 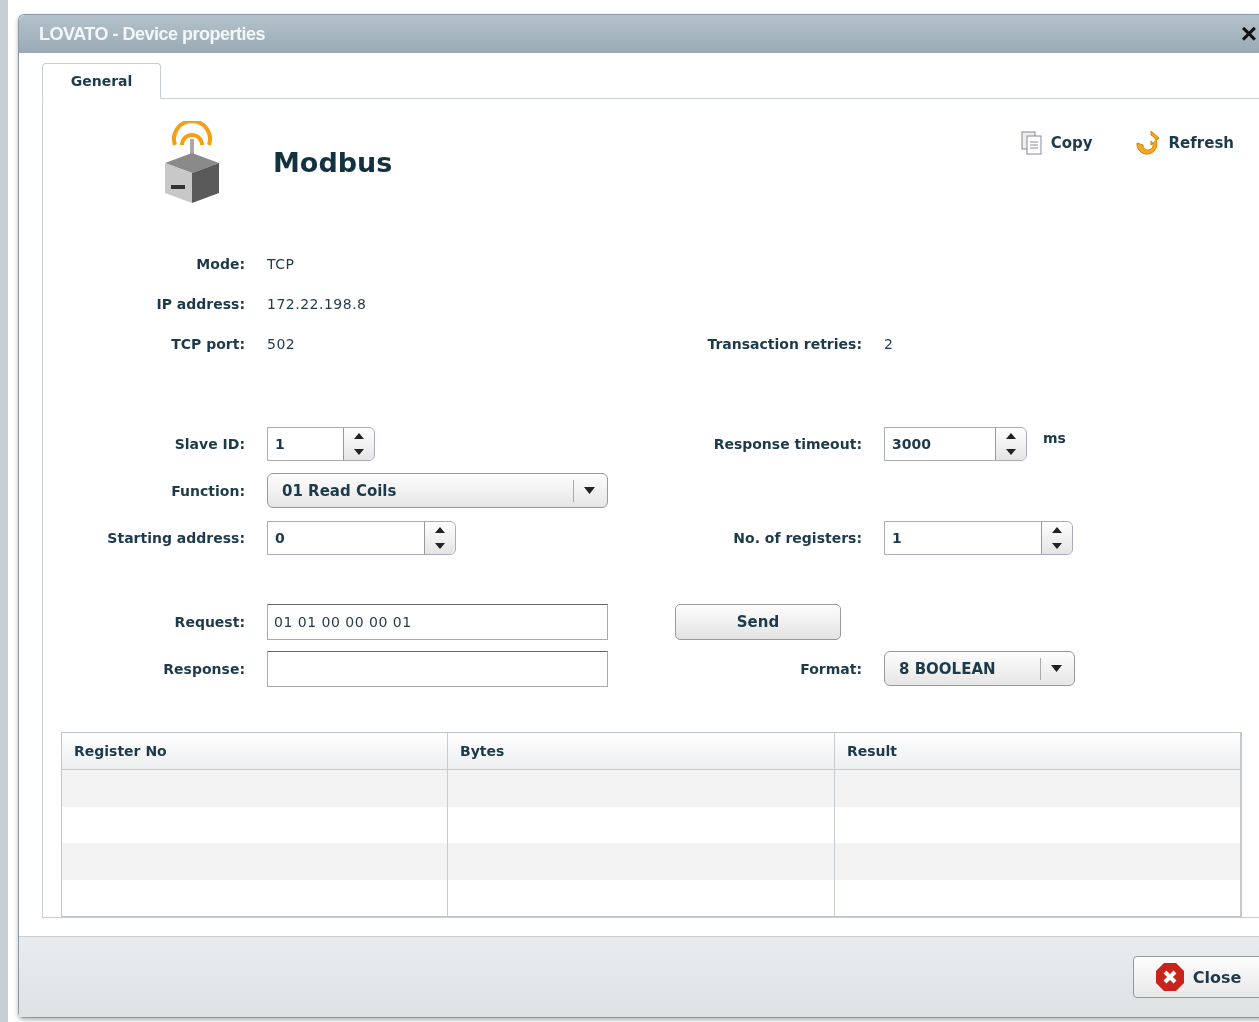 What do you see at coordinates (1056, 143) in the screenshot?
I see `copy-button: Copy` at bounding box center [1056, 143].